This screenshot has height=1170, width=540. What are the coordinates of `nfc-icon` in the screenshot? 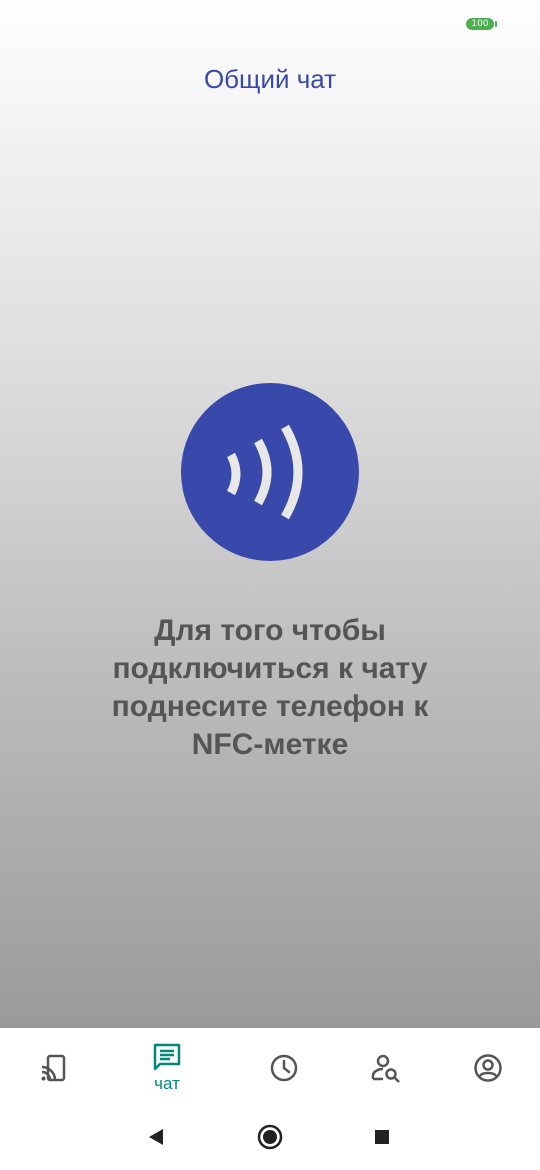 It's located at (270, 472).